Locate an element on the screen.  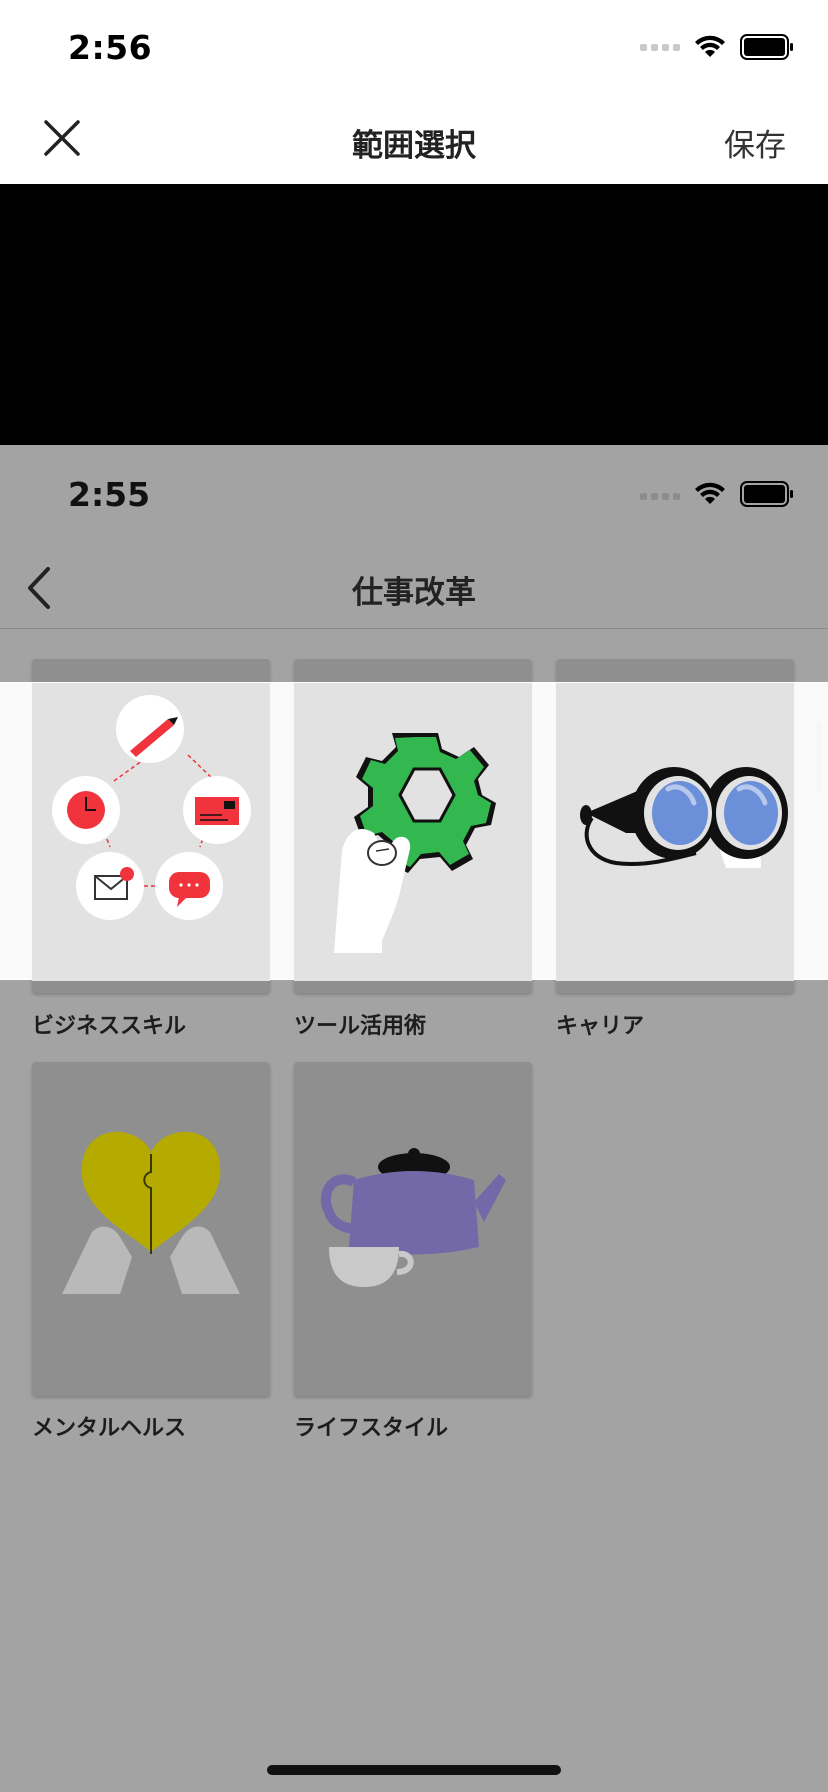
status-indicators is located at coordinates (717, 47).